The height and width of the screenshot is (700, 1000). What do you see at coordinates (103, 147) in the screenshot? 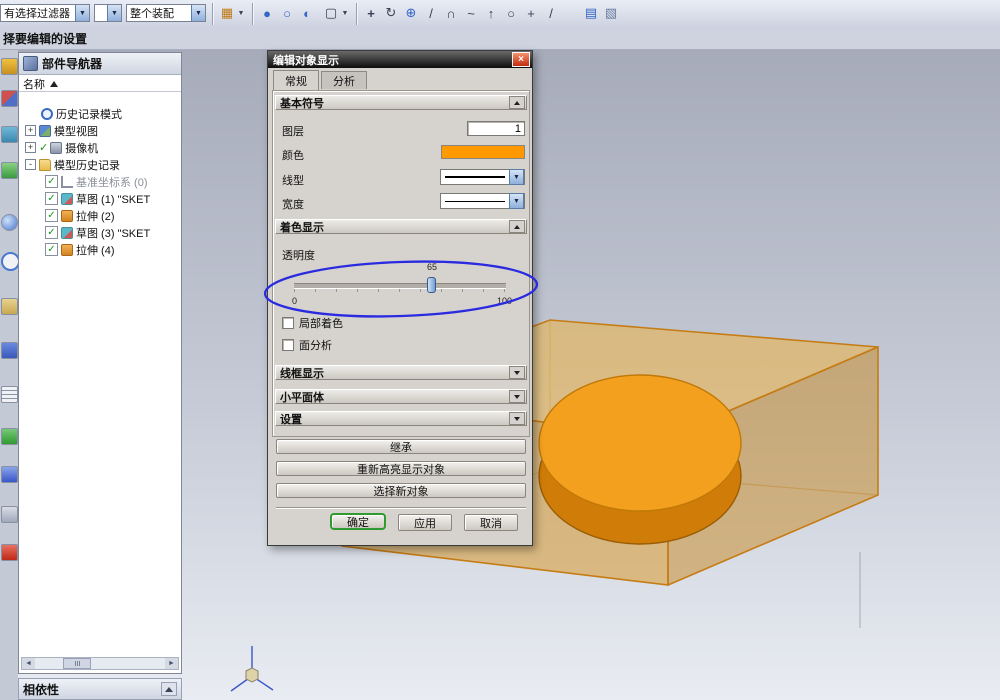
I see `tree-item-cameras: + ✓ 摄像机` at bounding box center [103, 147].